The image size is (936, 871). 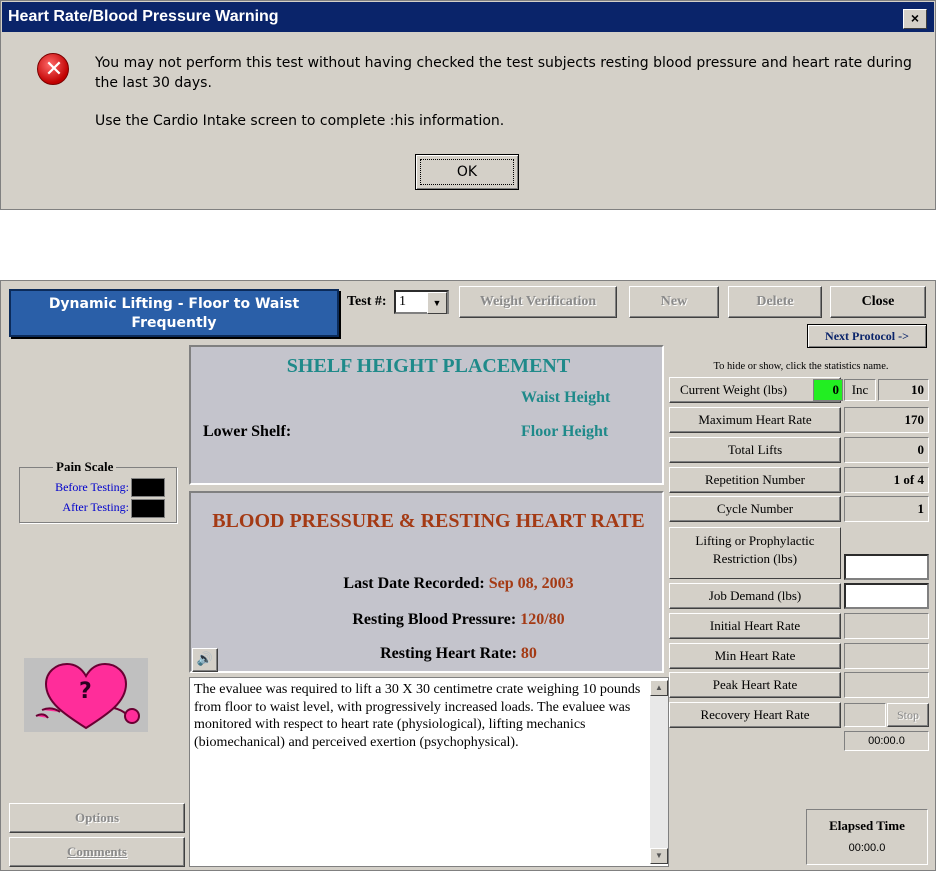 What do you see at coordinates (908, 715) in the screenshot?
I see `stop-button: Stop` at bounding box center [908, 715].